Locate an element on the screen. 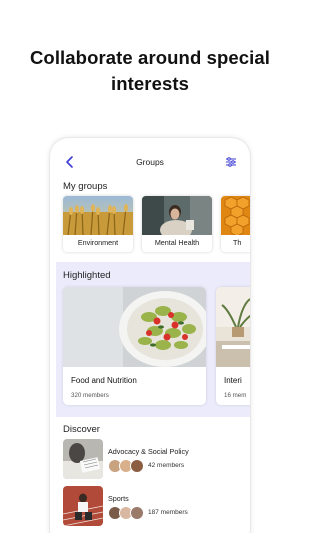 The width and height of the screenshot is (320, 533). honeycomb-image is located at coordinates (235, 215).